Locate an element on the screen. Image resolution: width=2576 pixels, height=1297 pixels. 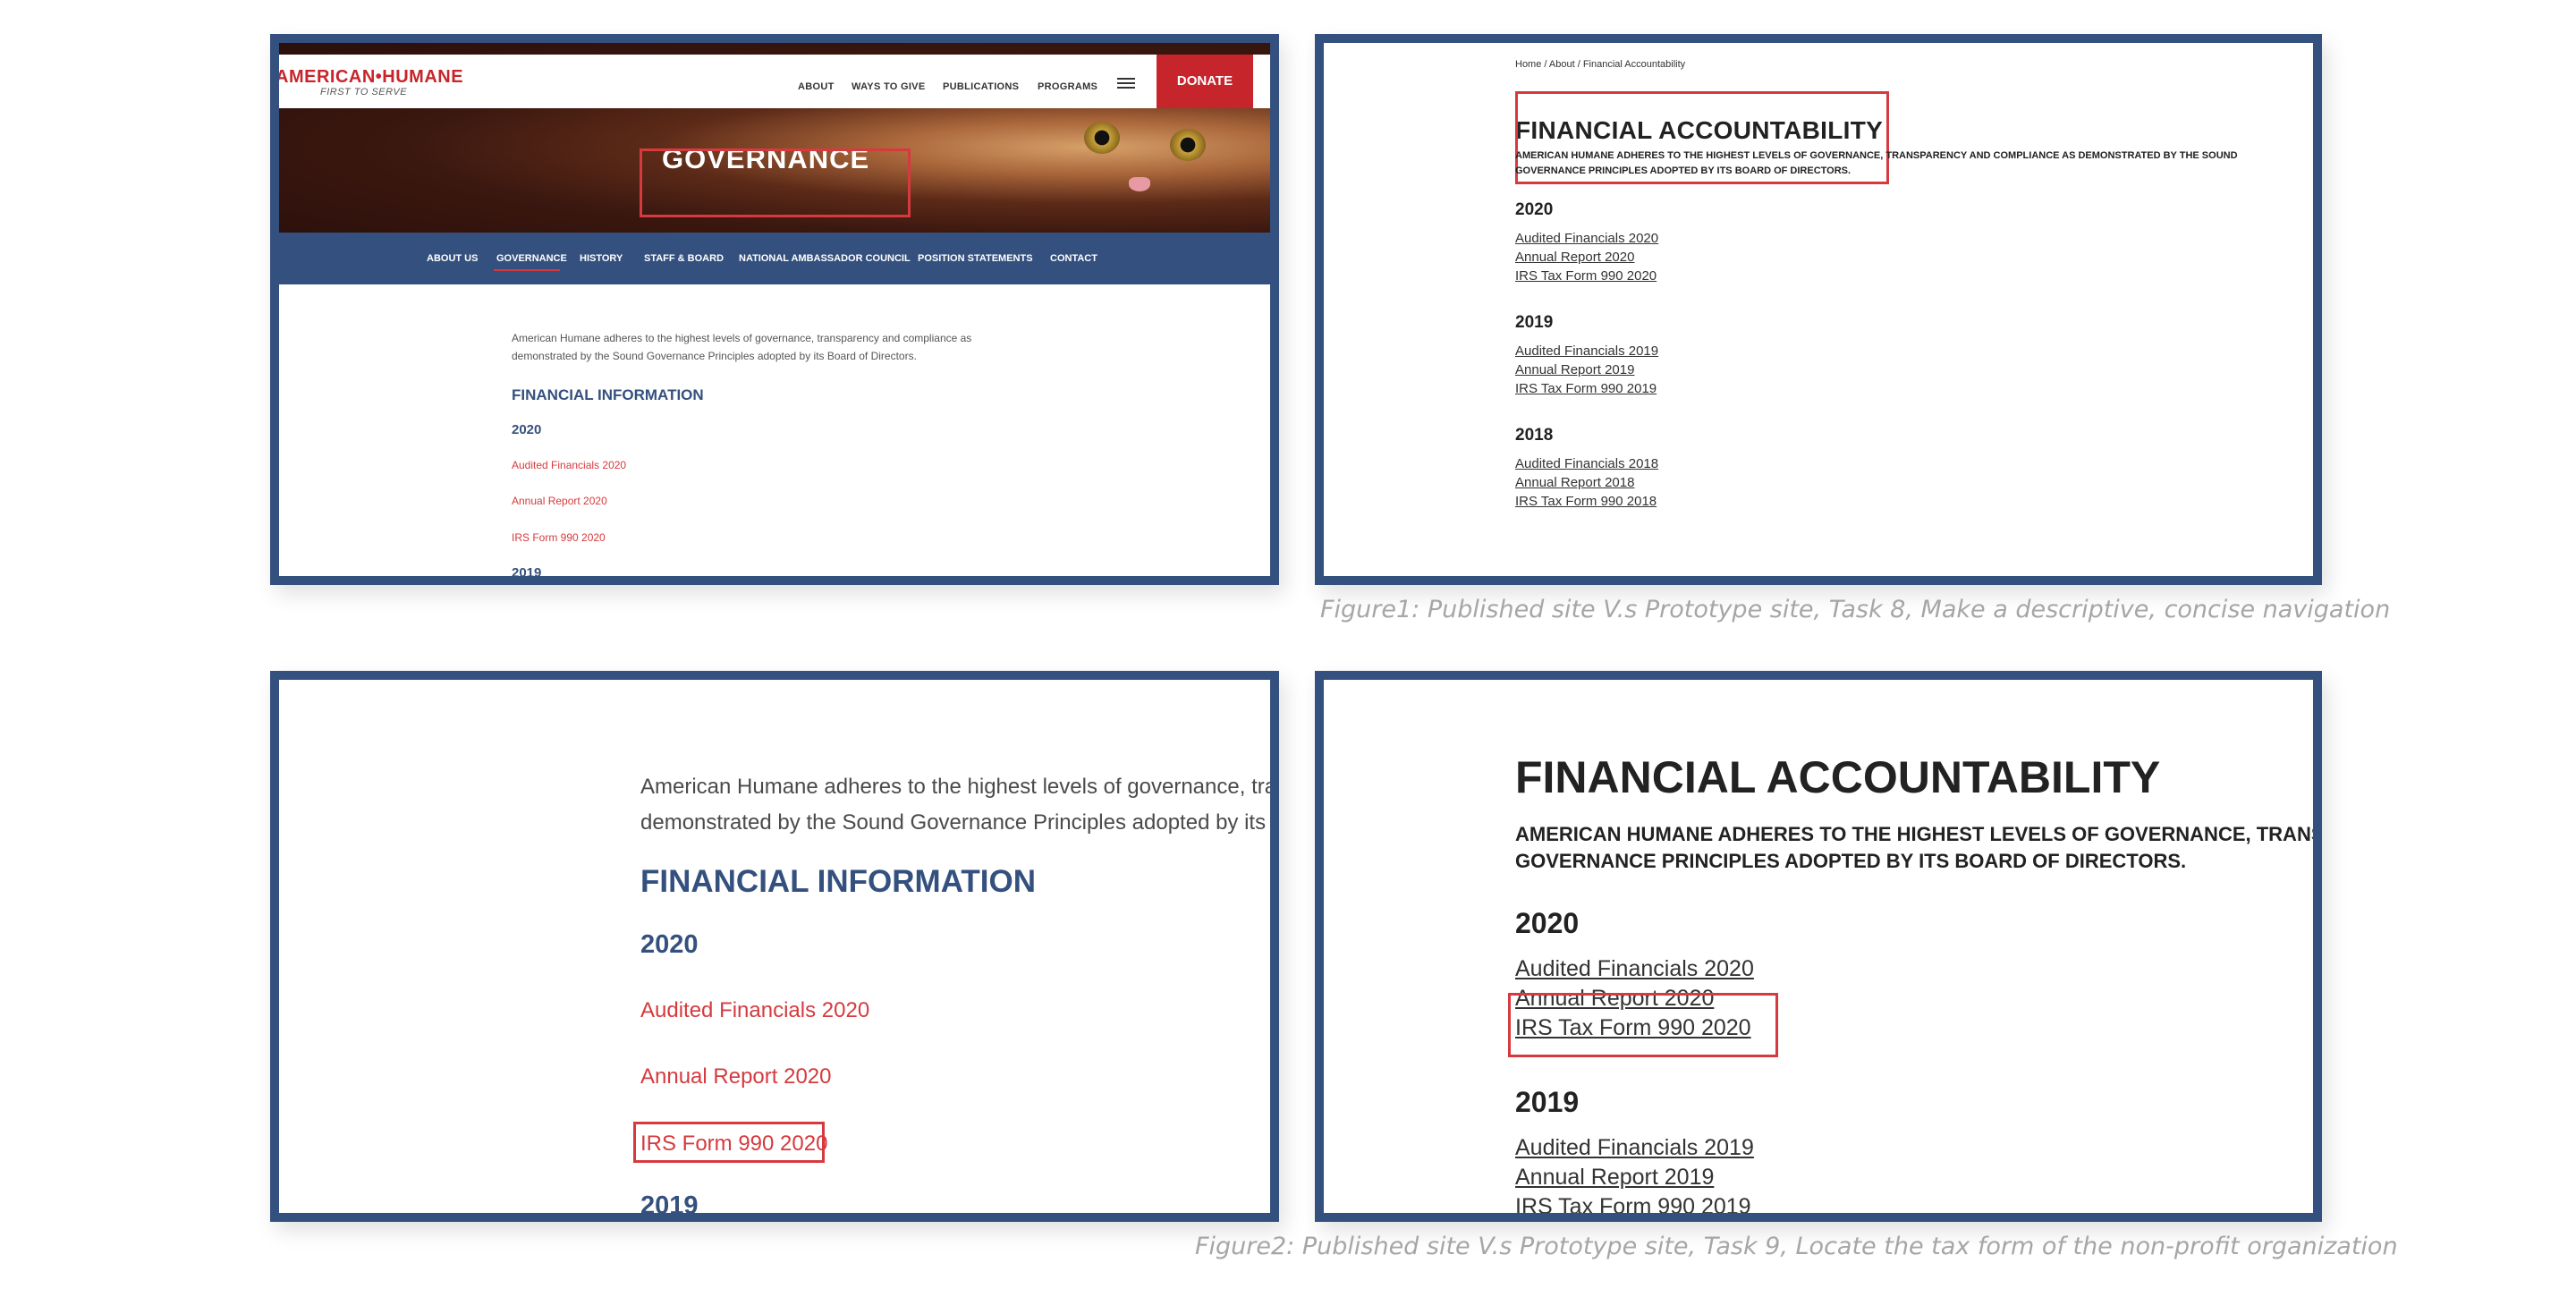
nav-publications: PUBLICATIONS is located at coordinates (981, 86).